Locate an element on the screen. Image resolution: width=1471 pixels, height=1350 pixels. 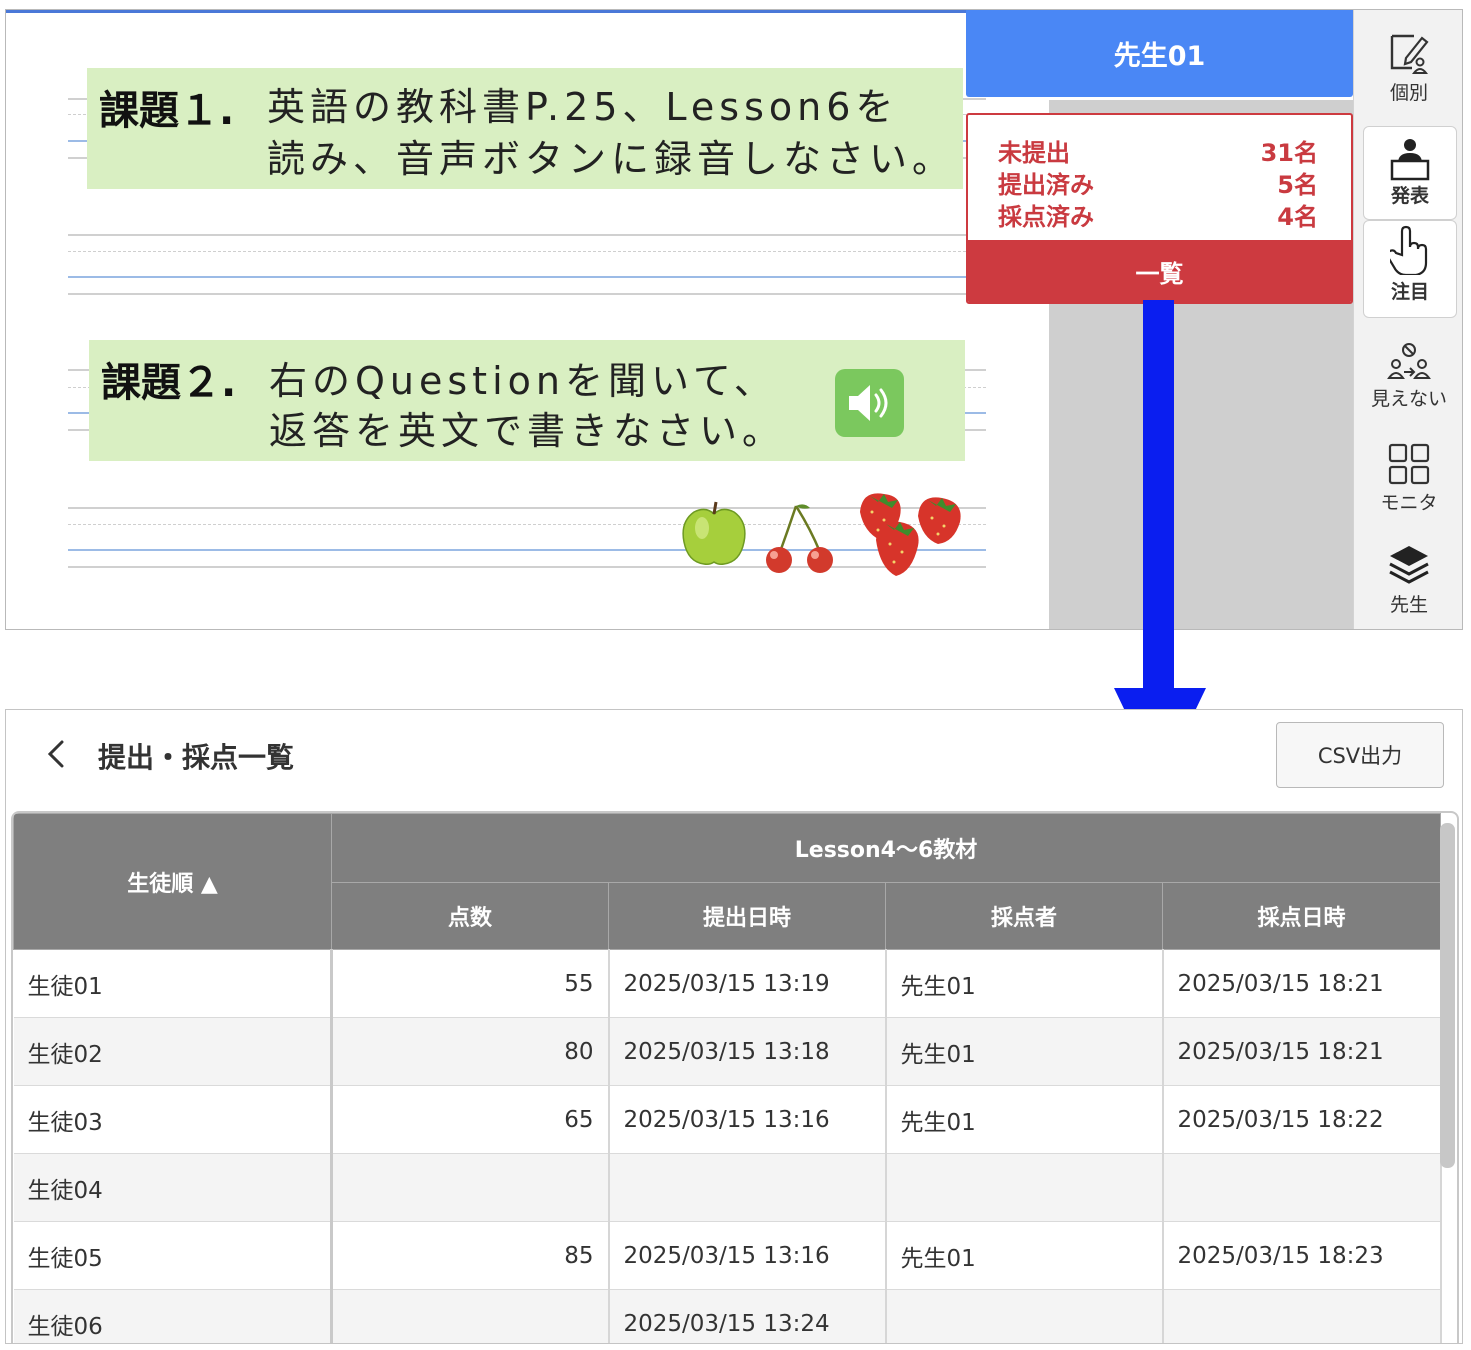
vertical-scrollbar is located at coordinates (1447, 995).